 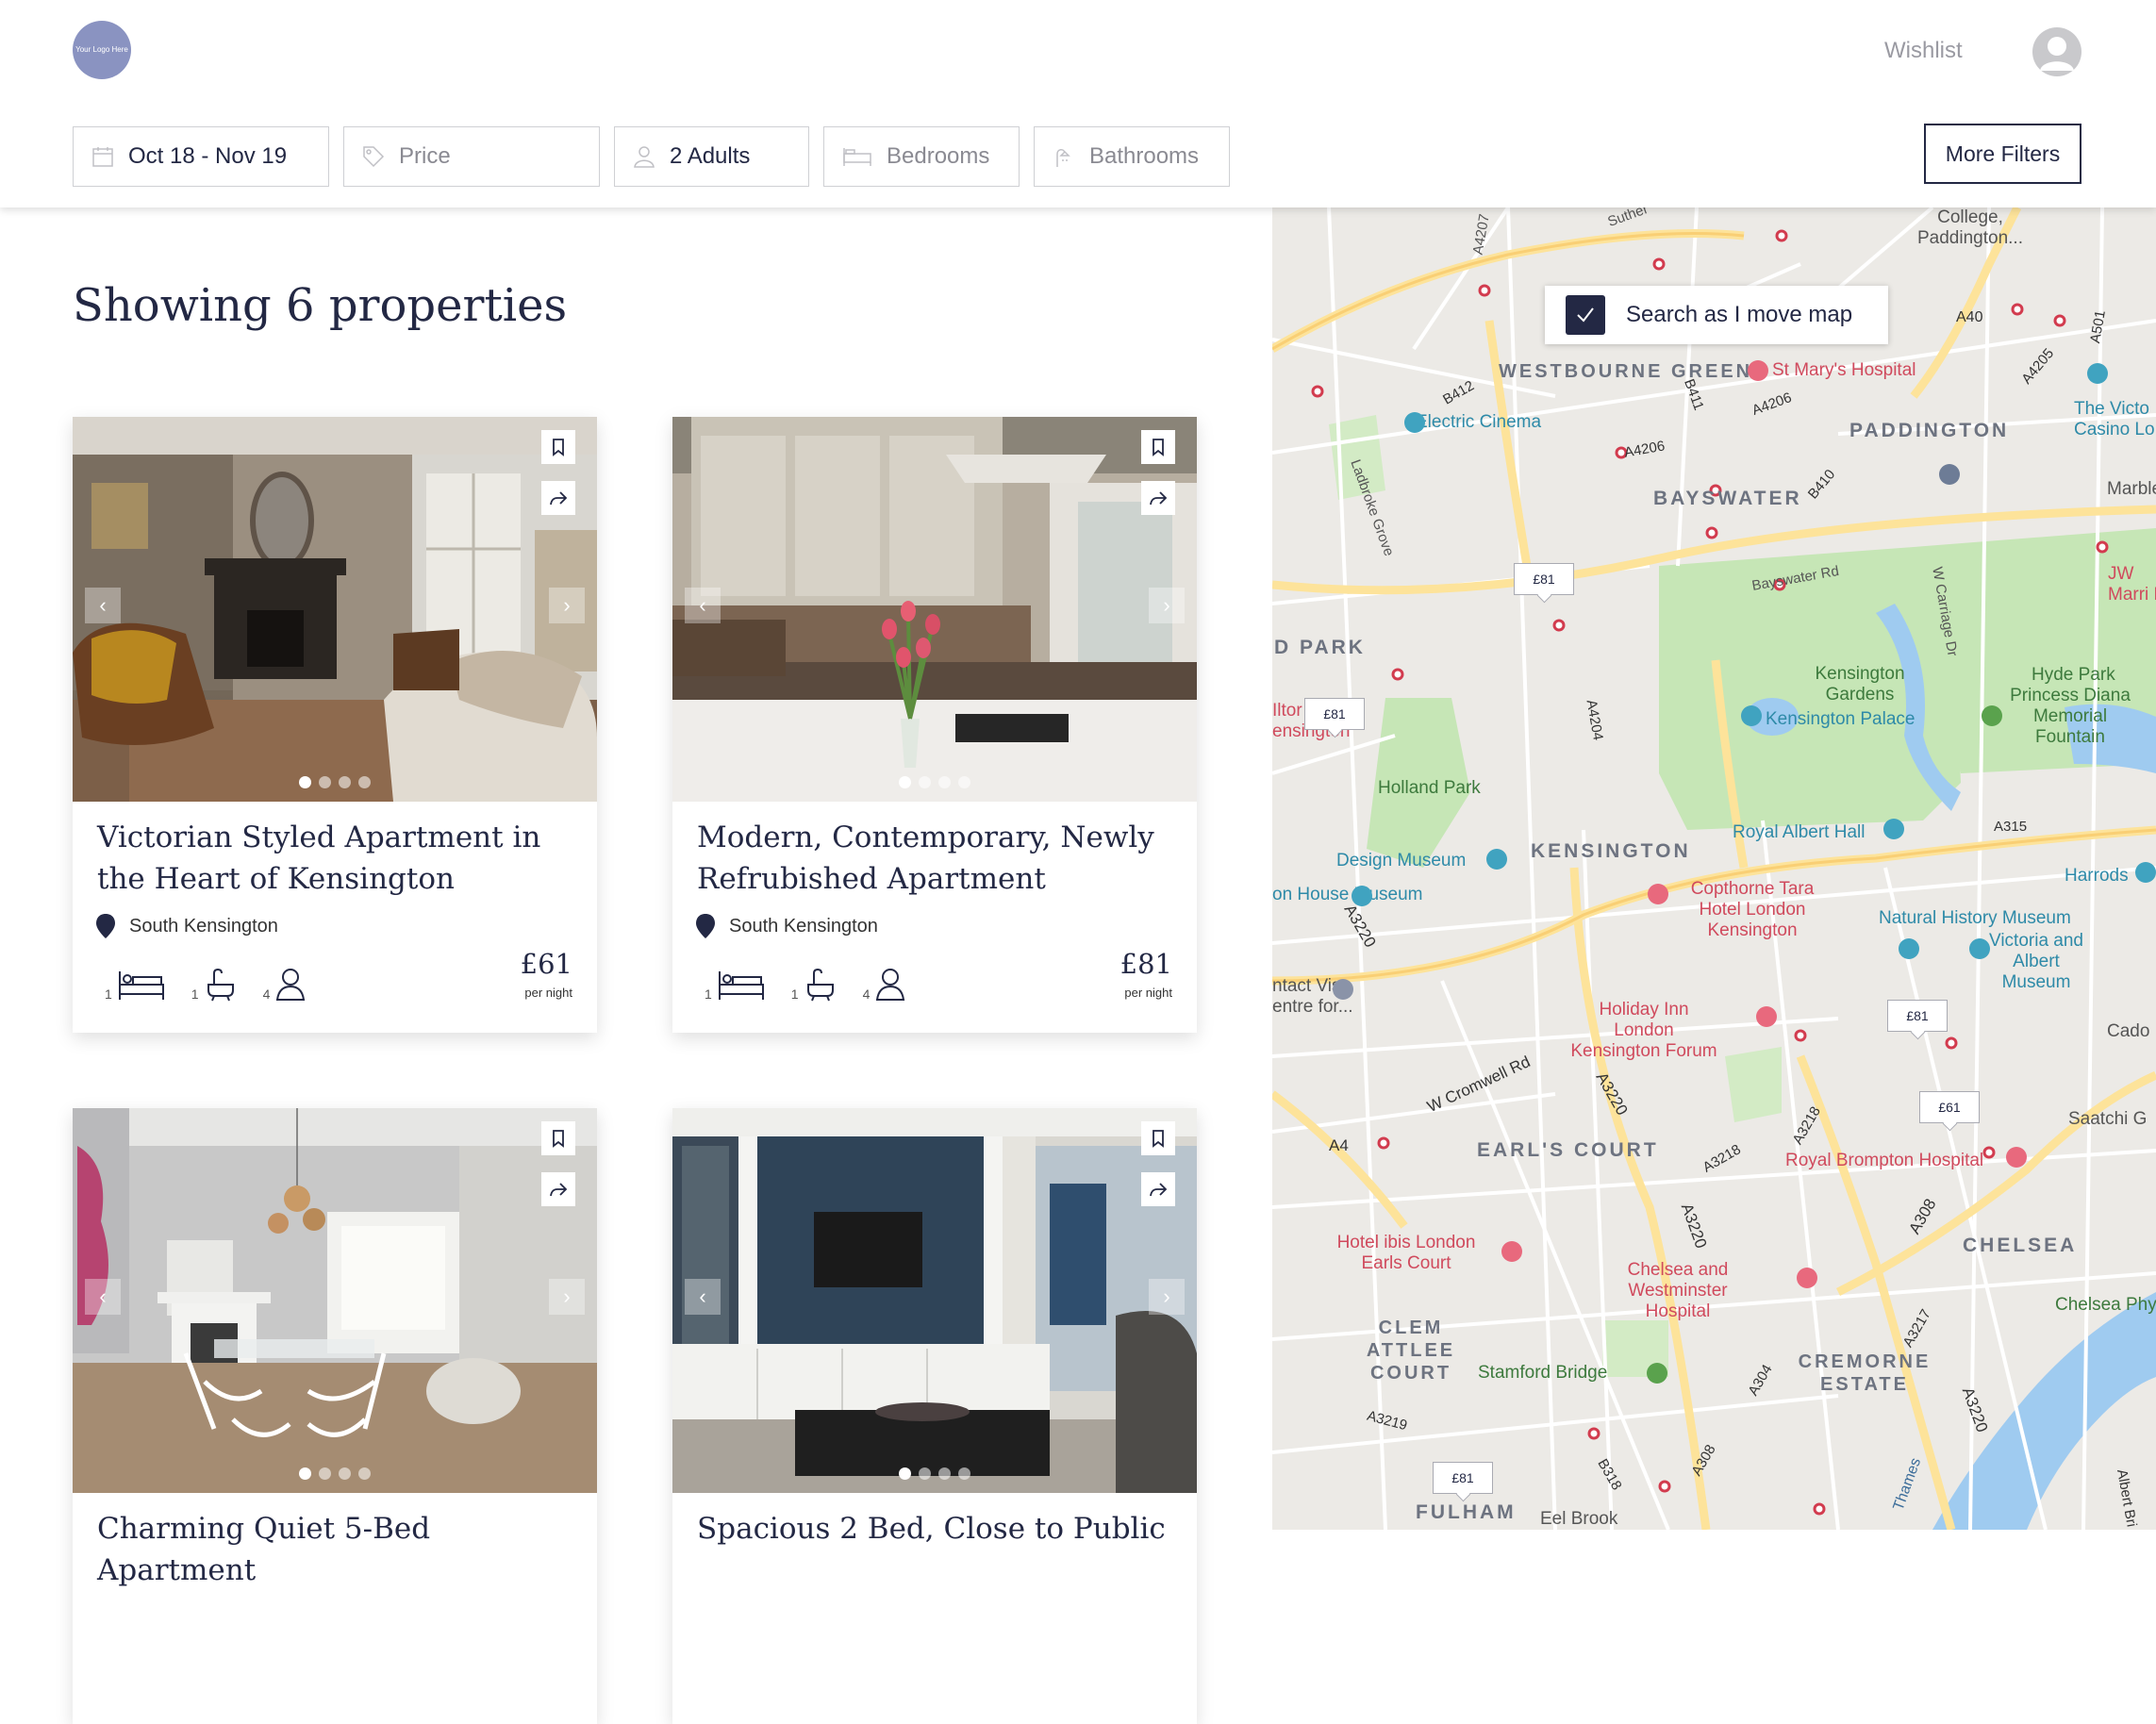 What do you see at coordinates (1950, 474) in the screenshot?
I see `university-poi-icon` at bounding box center [1950, 474].